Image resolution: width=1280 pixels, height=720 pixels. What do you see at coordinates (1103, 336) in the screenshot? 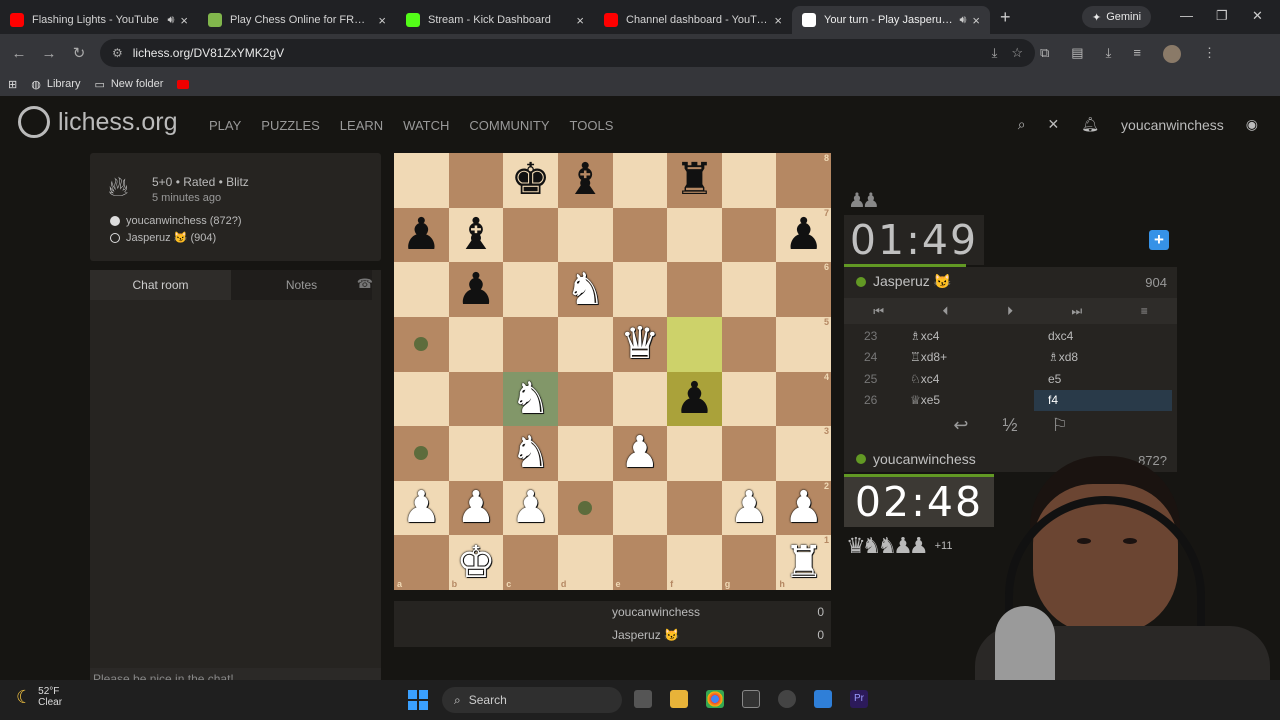
I see `black-move: dxc4` at bounding box center [1103, 336].